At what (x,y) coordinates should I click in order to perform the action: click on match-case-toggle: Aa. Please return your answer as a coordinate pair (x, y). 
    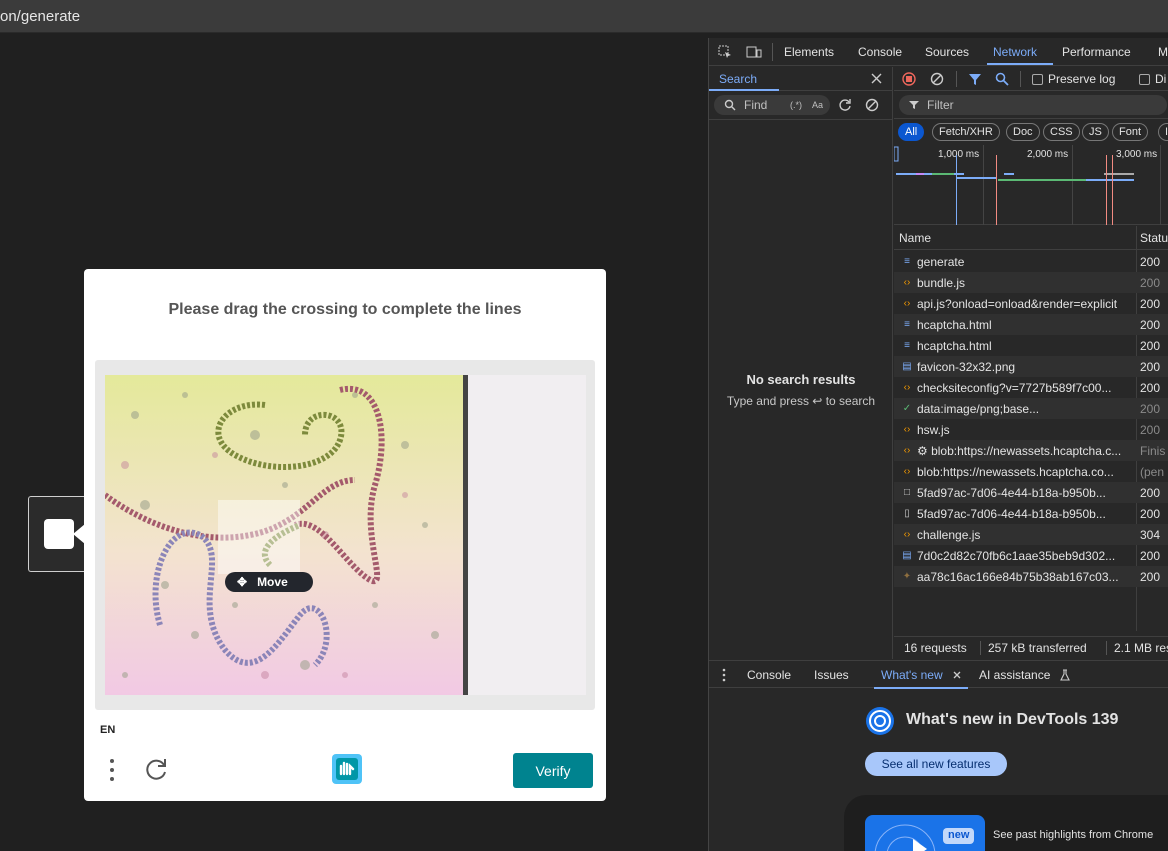
    Looking at the image, I should click on (817, 105).